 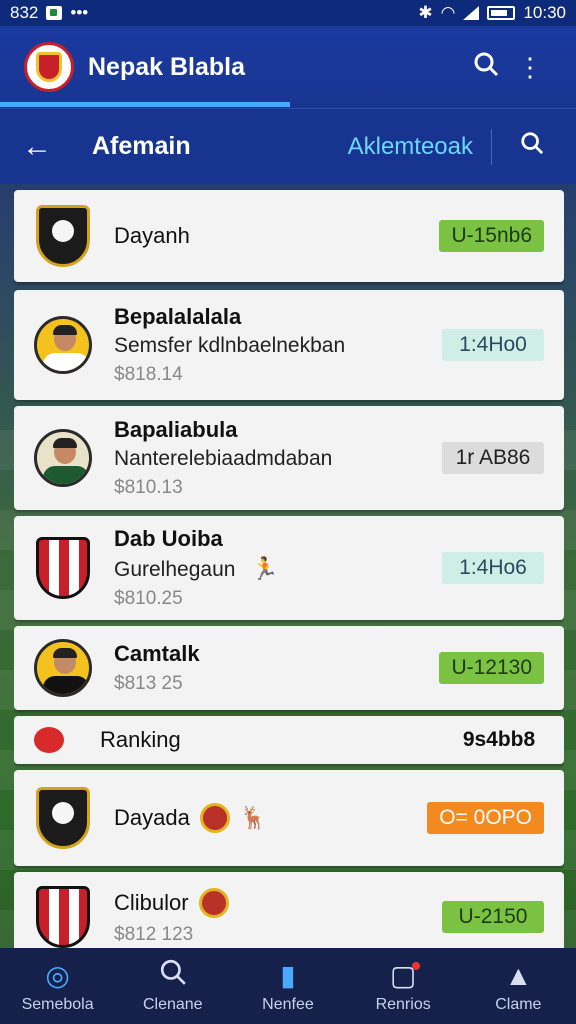 I want to click on status-badge: U-2150, so click(x=493, y=917).